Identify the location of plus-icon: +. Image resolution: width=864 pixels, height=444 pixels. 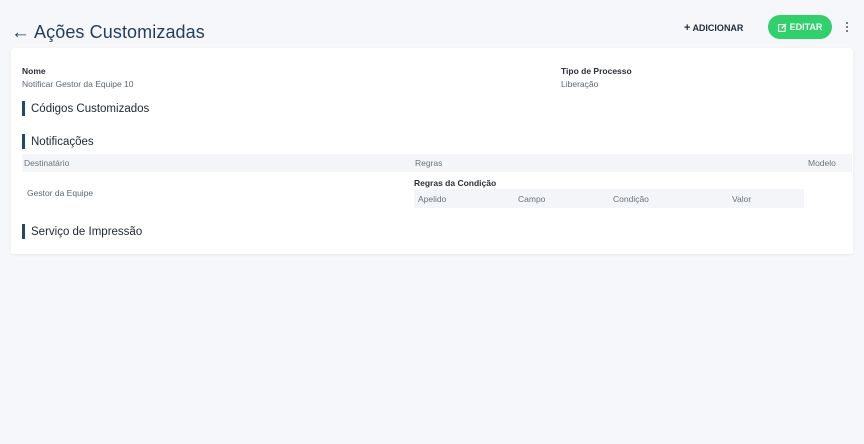
(687, 28).